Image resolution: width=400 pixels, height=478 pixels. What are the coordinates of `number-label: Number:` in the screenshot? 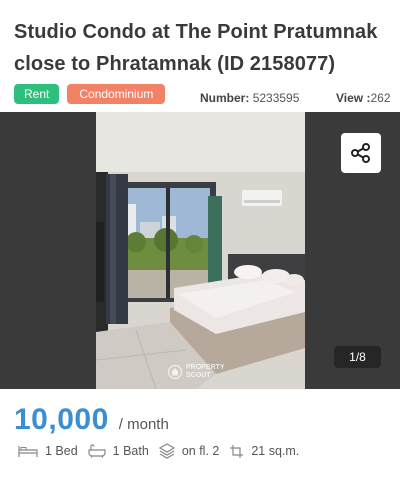 It's located at (225, 98).